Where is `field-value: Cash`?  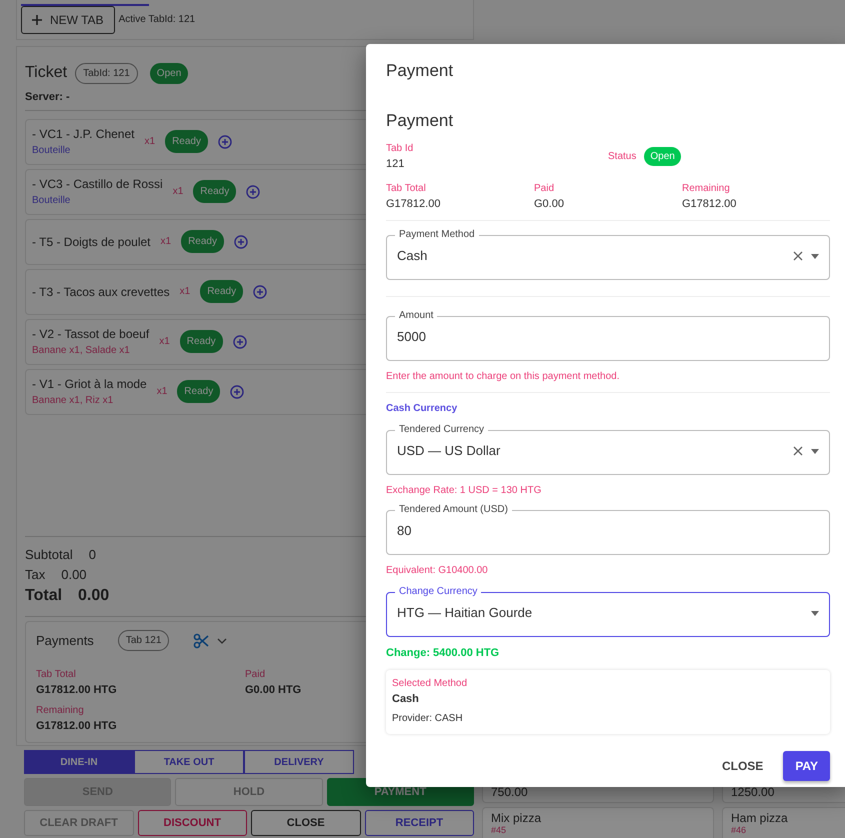
field-value: Cash is located at coordinates (412, 256).